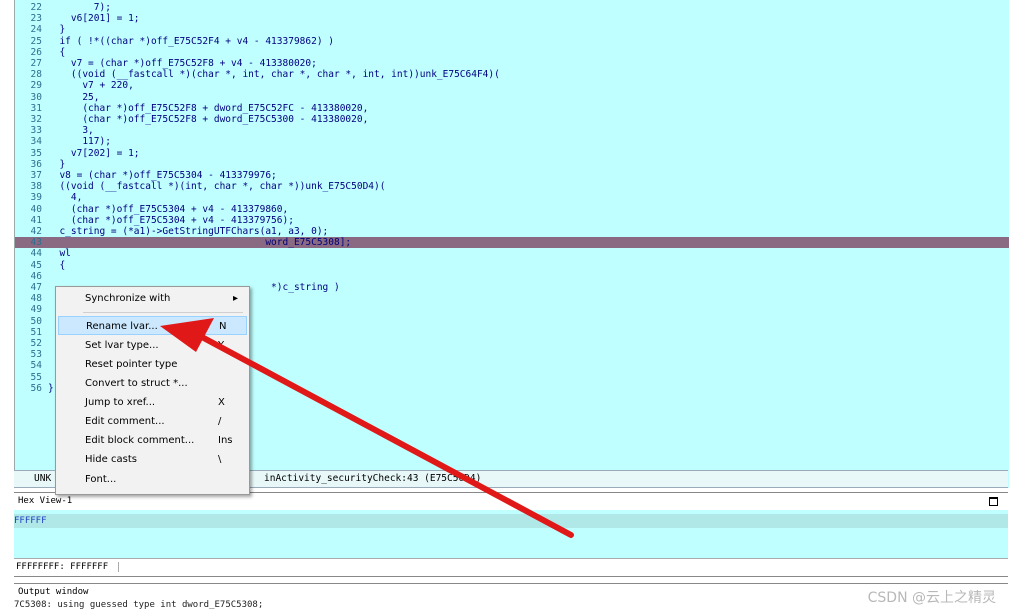 This screenshot has width=1024, height=611. Describe the element at coordinates (225, 440) in the screenshot. I see `menu-shortcut: Ins` at that location.